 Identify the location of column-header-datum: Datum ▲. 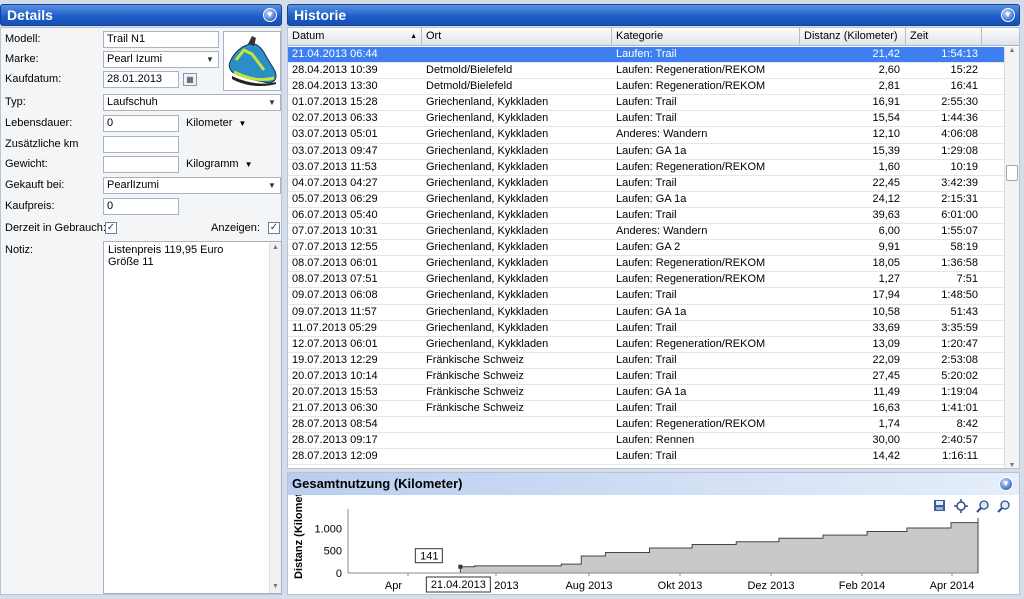
(355, 37).